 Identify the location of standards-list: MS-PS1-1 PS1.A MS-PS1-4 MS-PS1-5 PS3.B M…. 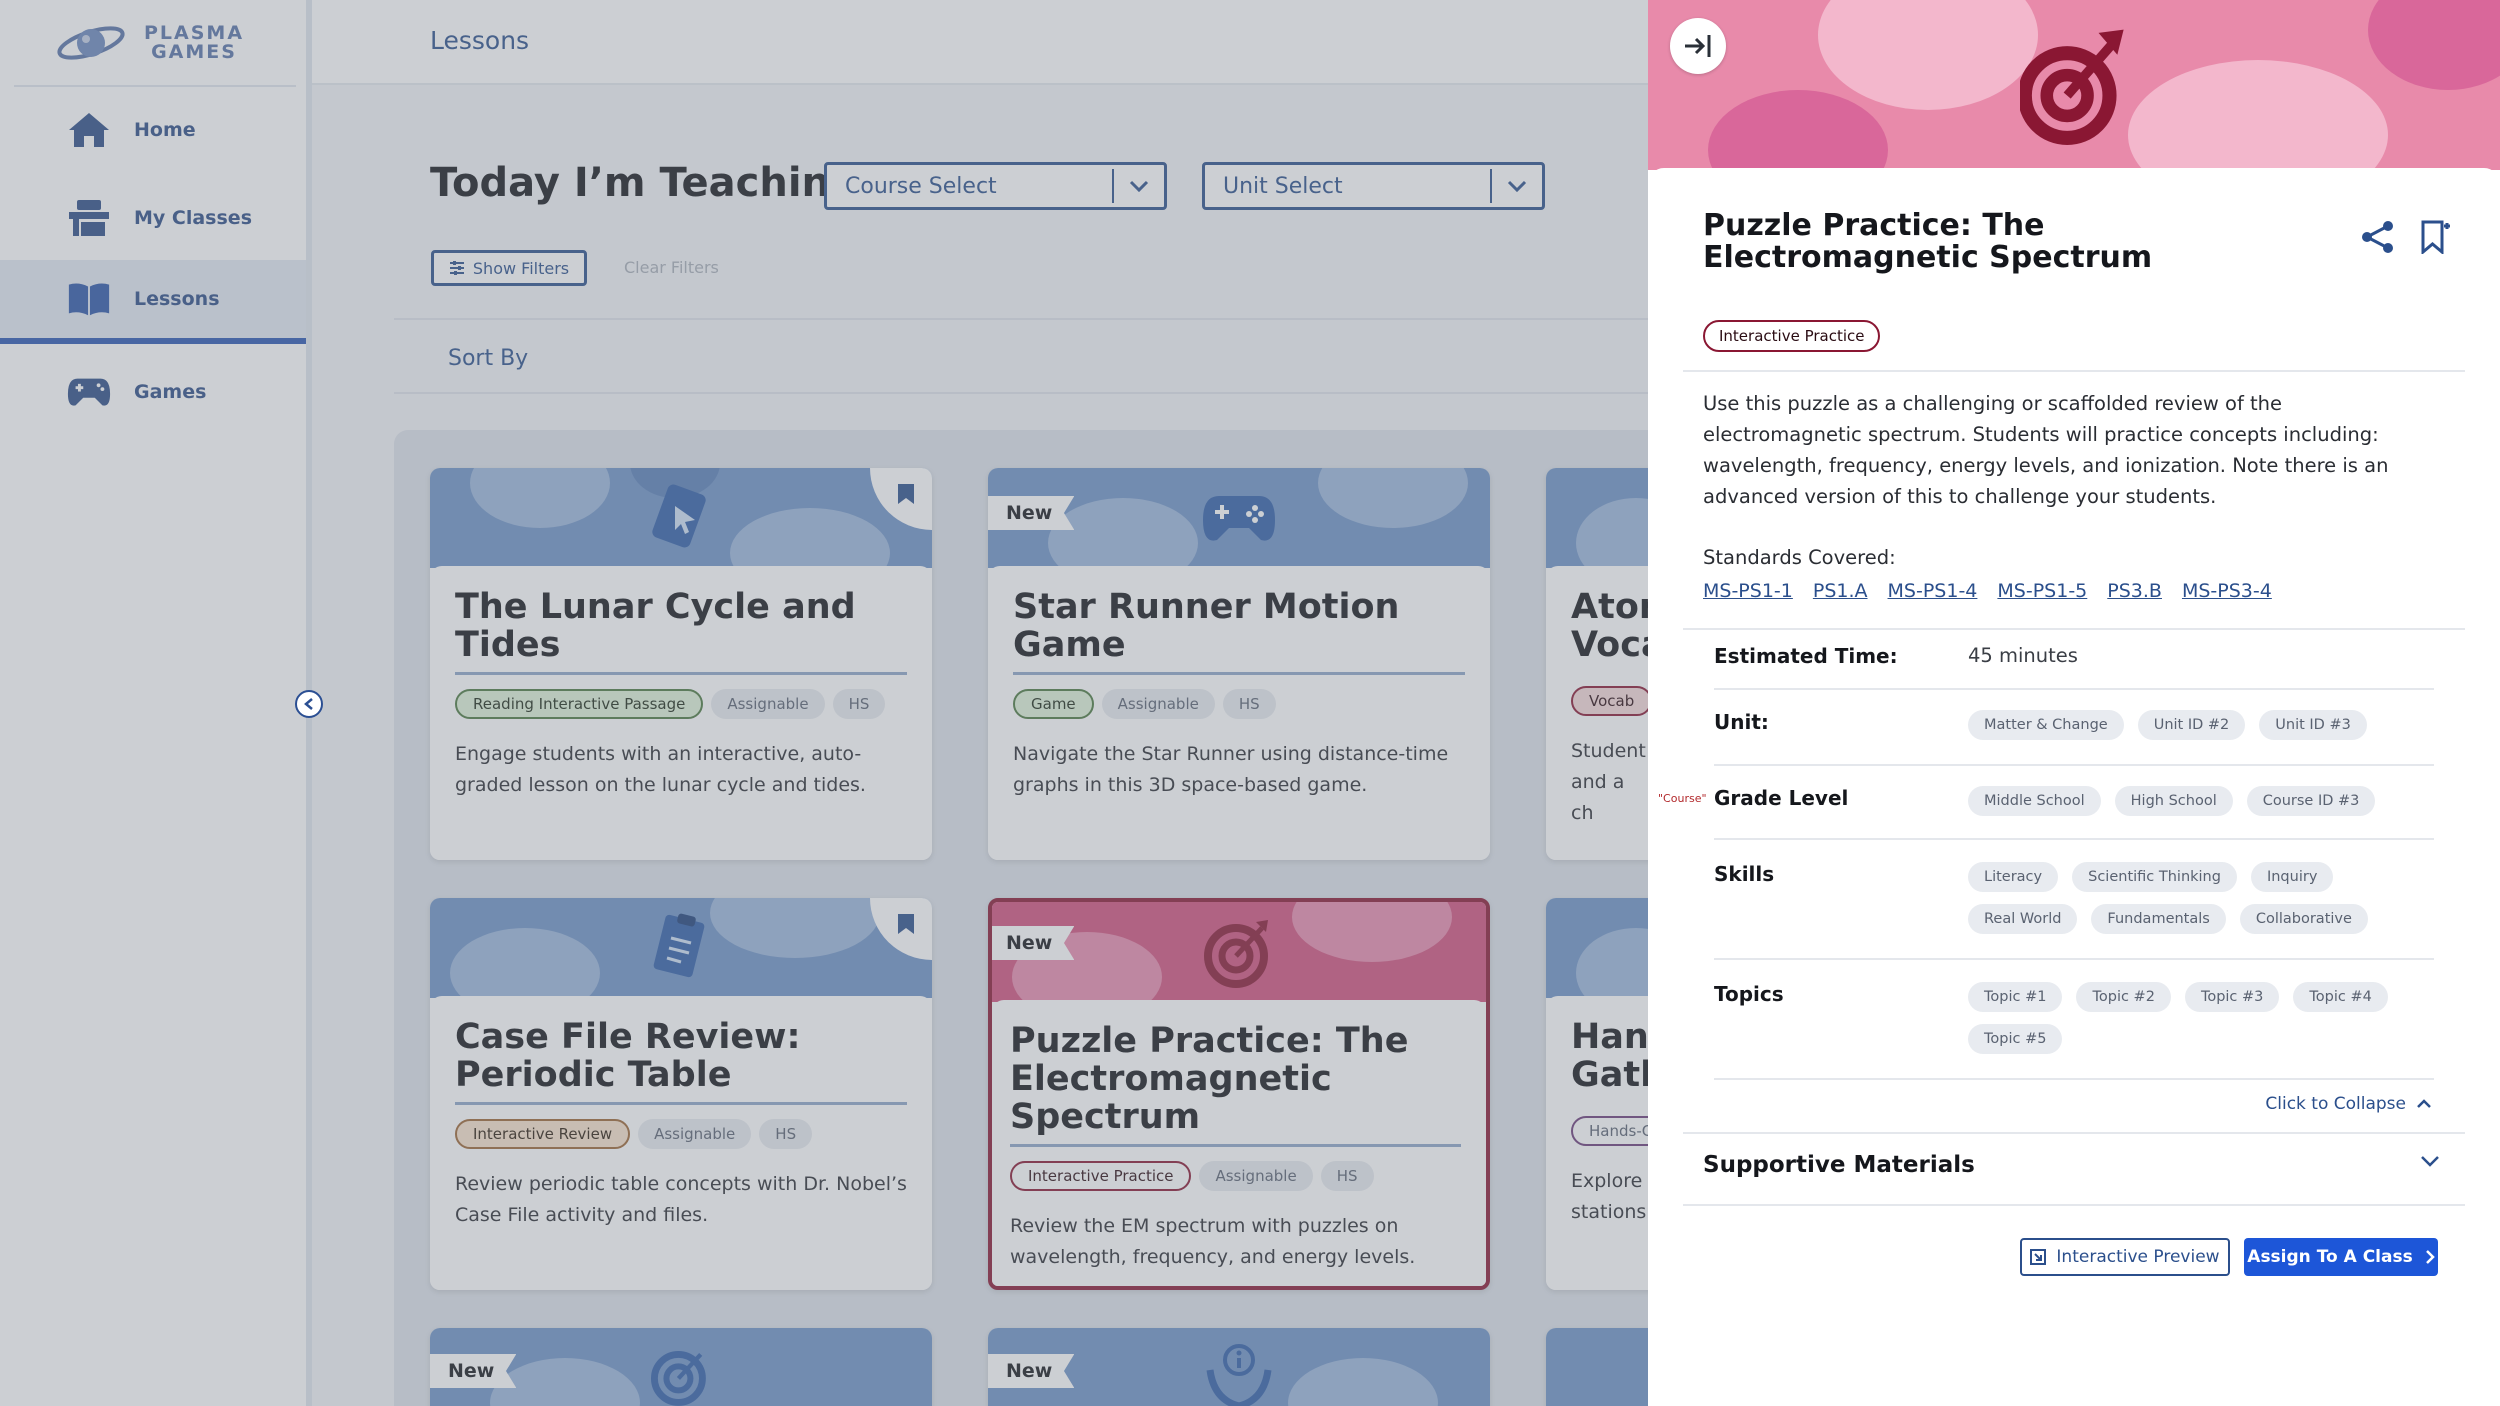
(1987, 591).